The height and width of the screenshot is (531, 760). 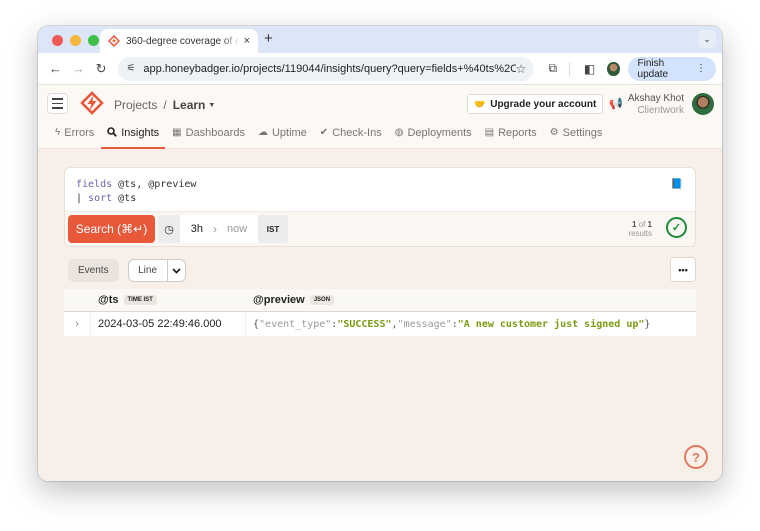 What do you see at coordinates (55, 68) in the screenshot?
I see `back-icon: ←` at bounding box center [55, 68].